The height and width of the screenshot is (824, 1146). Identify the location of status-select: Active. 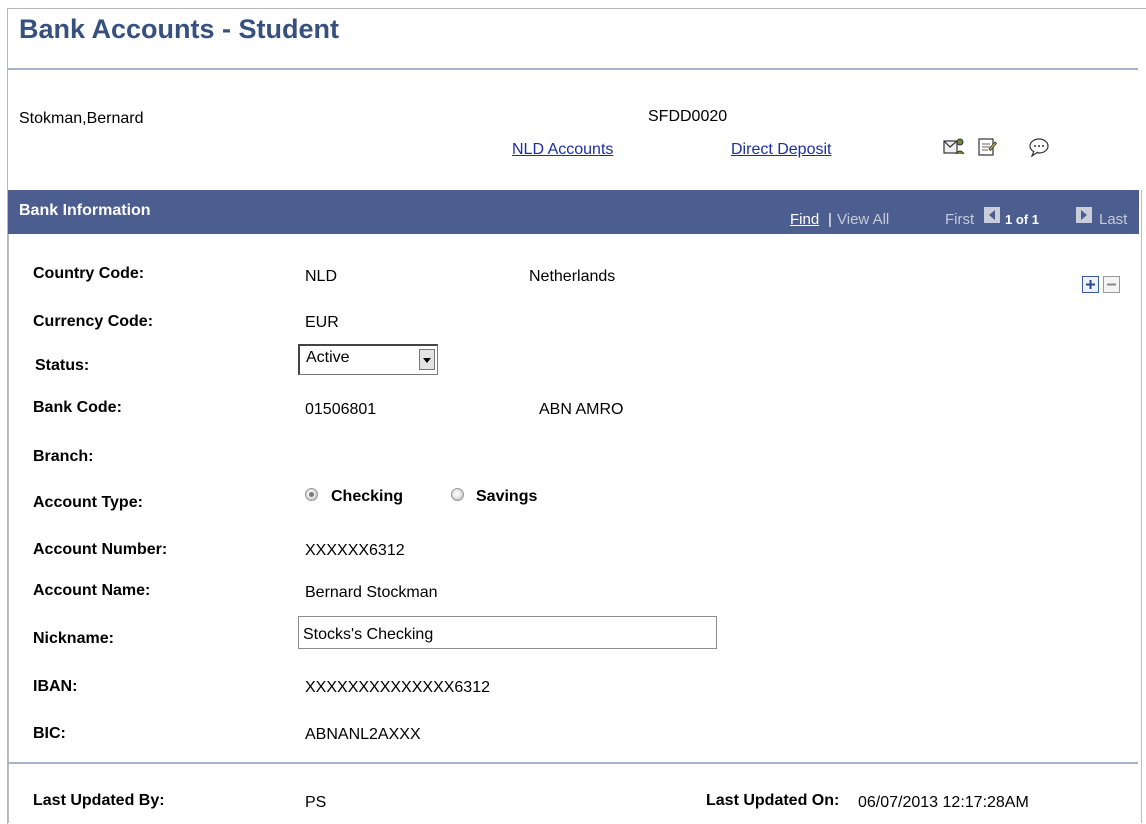
(368, 359).